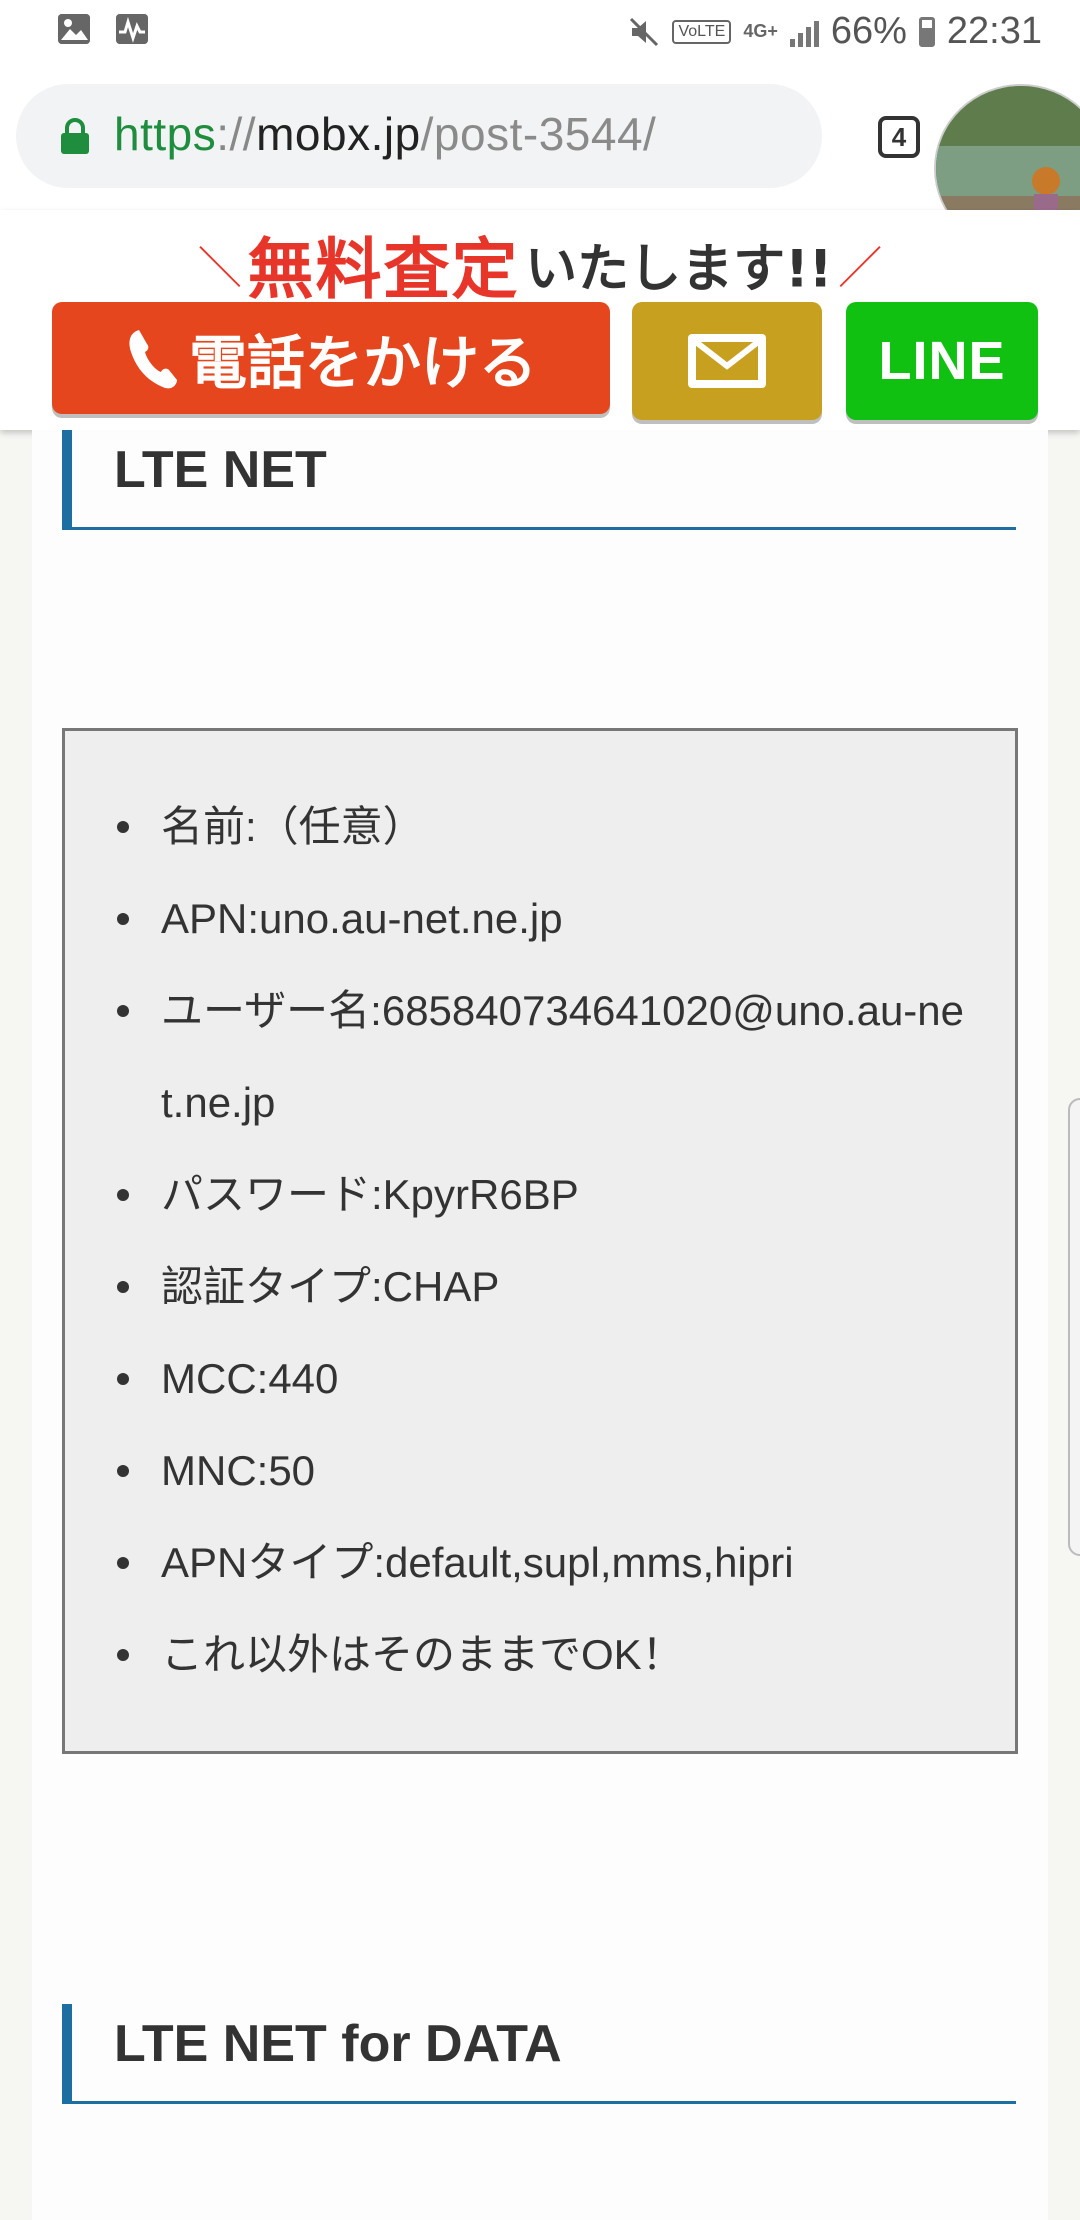 The image size is (1080, 2220). What do you see at coordinates (760, 31) in the screenshot?
I see `network-type: 4G+` at bounding box center [760, 31].